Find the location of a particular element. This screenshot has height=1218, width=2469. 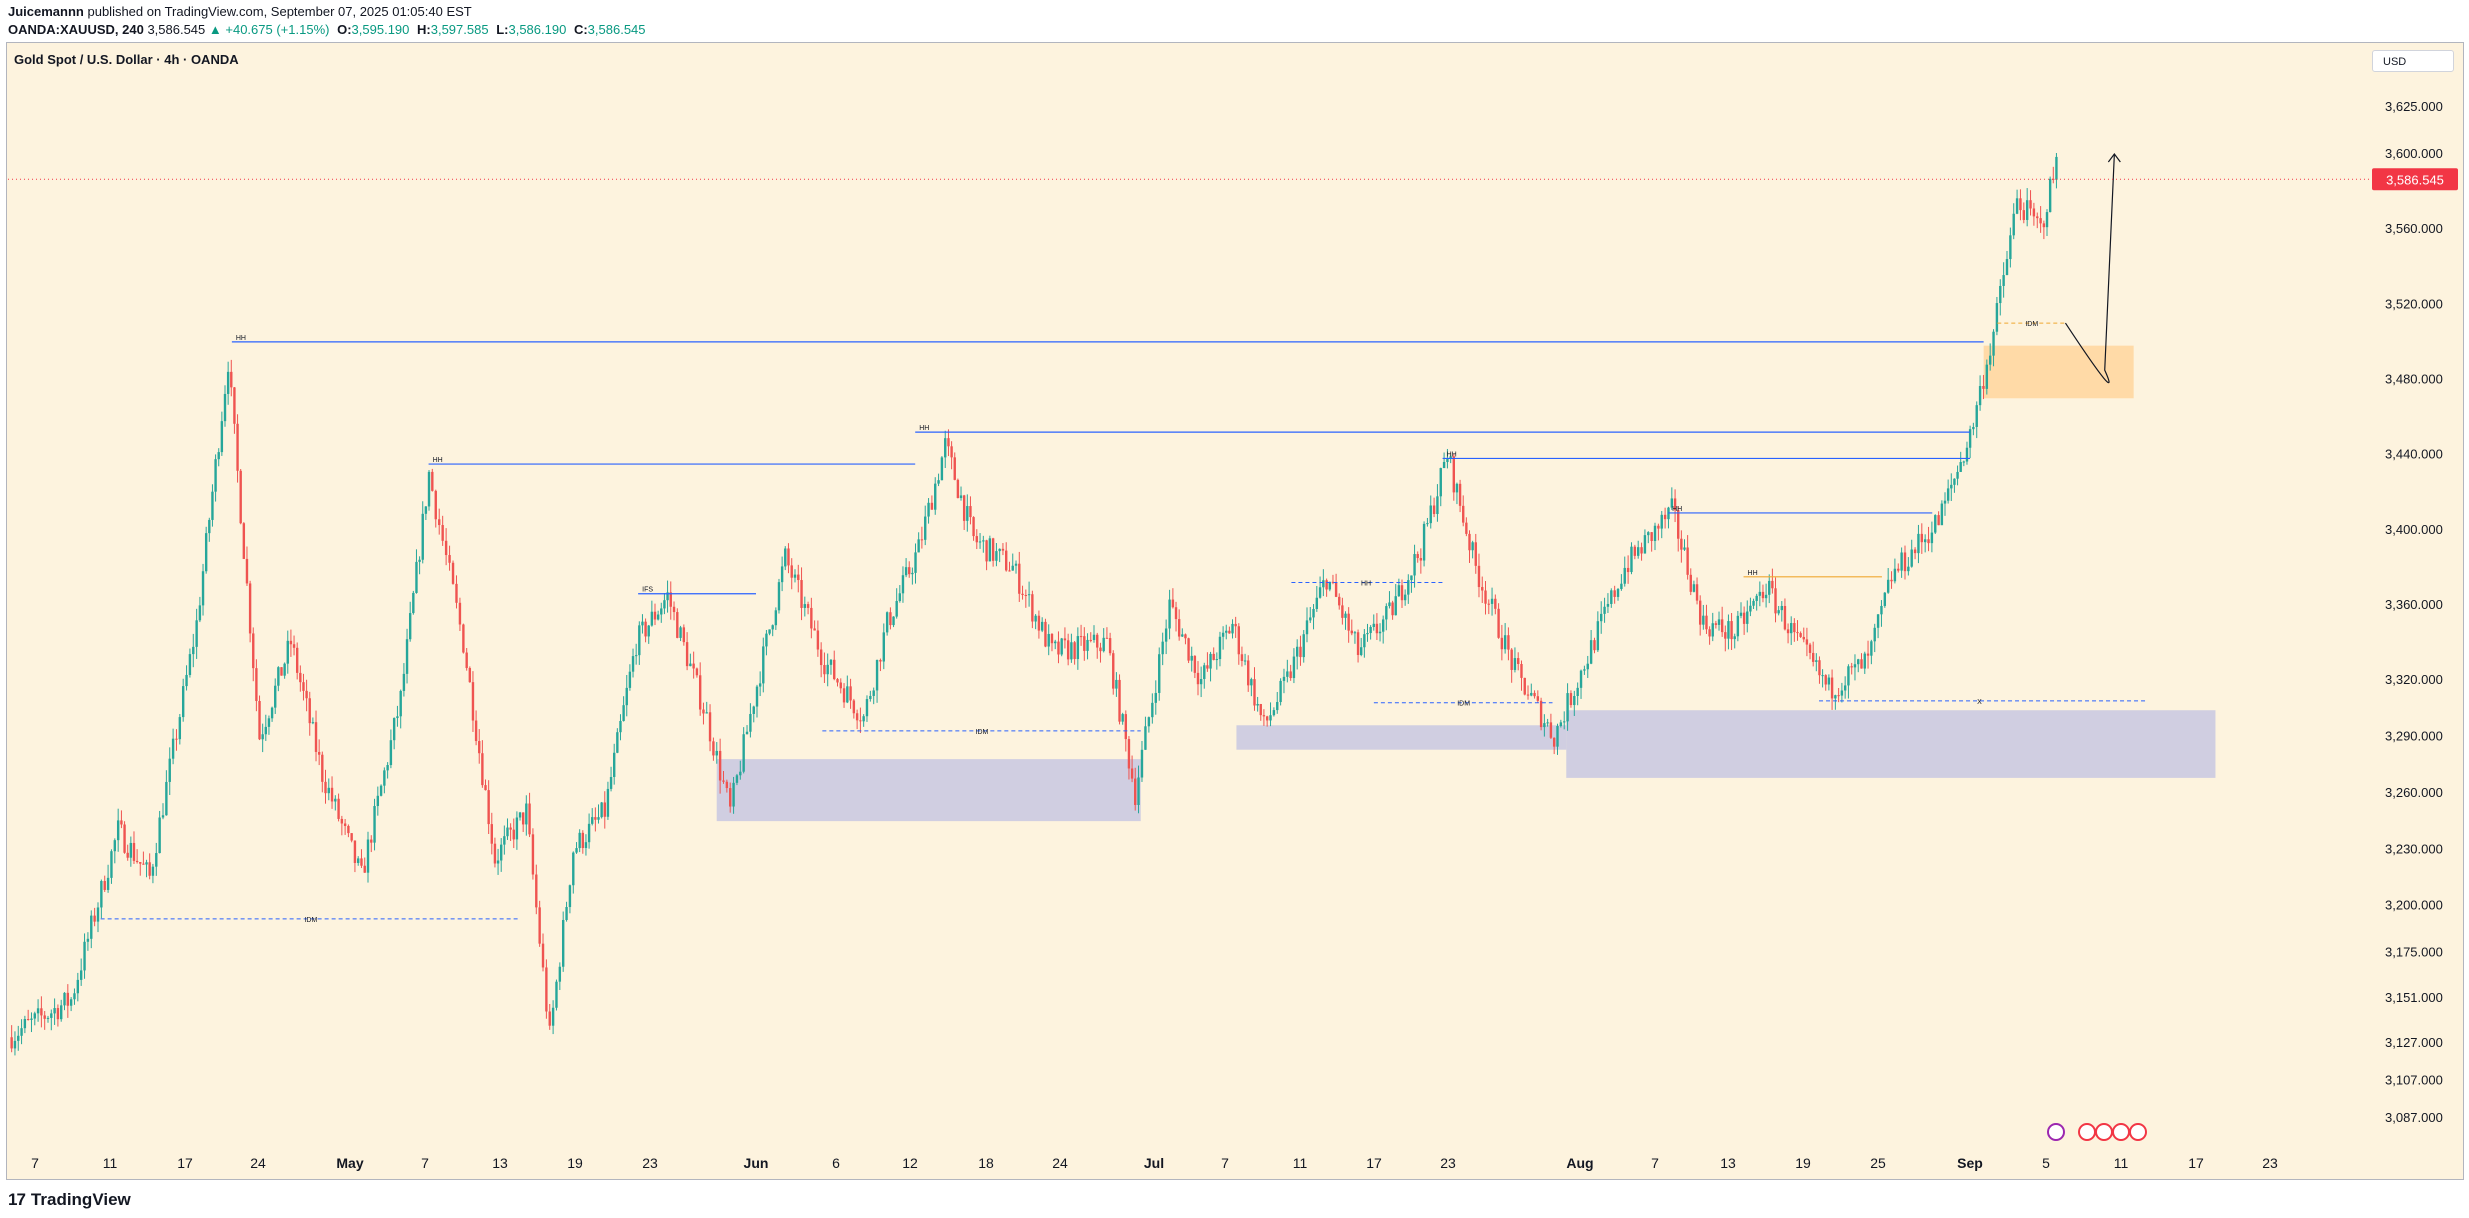

structure-label-2: HH is located at coordinates (924, 428).